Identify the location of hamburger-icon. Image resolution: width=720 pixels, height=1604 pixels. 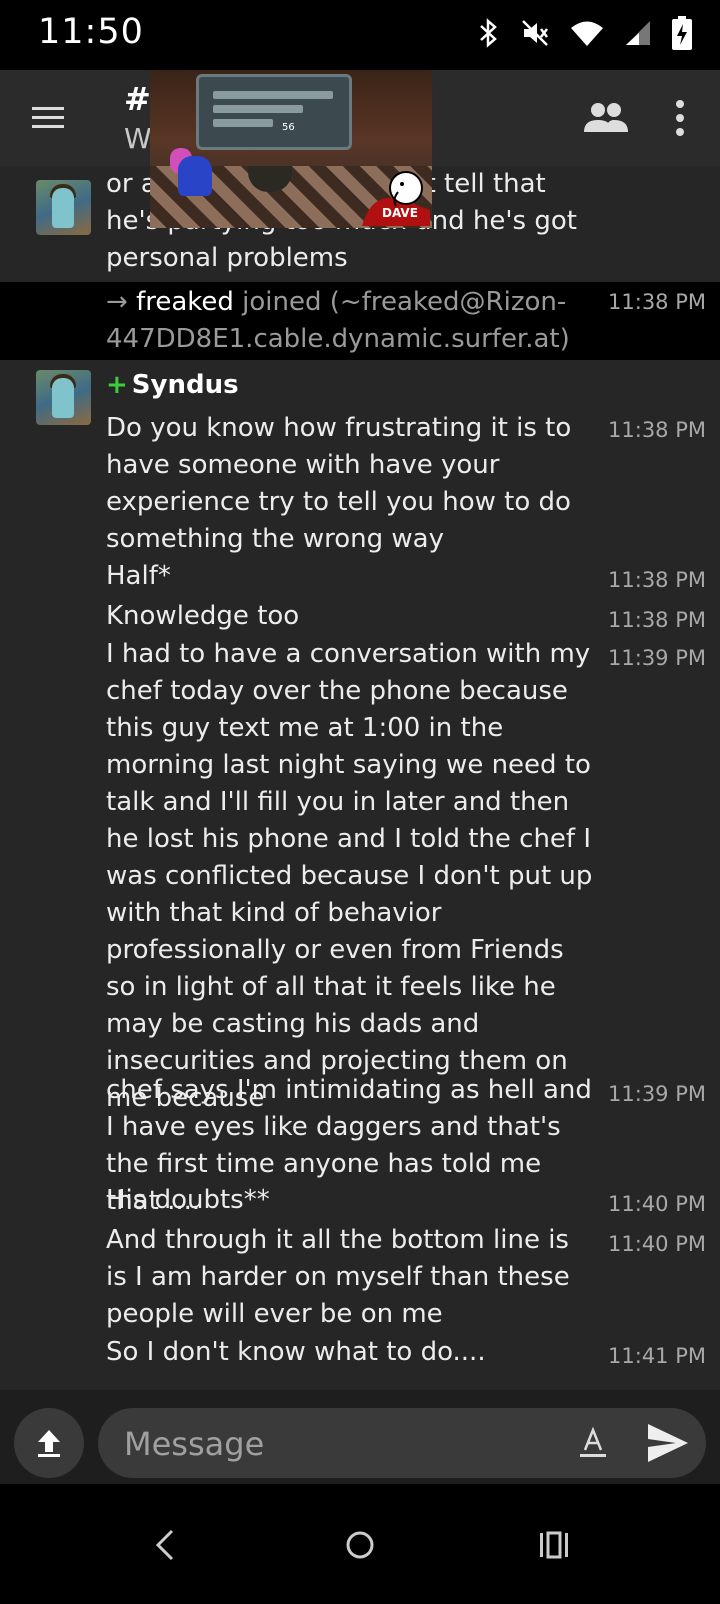
(48, 117).